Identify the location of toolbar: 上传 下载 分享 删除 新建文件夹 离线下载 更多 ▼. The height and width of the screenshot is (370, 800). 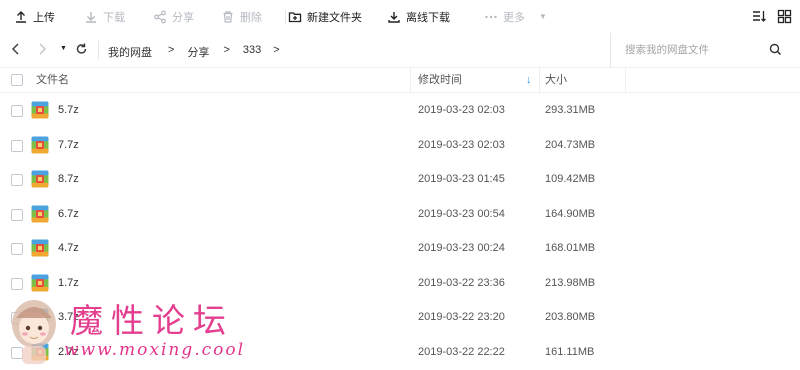
(400, 16).